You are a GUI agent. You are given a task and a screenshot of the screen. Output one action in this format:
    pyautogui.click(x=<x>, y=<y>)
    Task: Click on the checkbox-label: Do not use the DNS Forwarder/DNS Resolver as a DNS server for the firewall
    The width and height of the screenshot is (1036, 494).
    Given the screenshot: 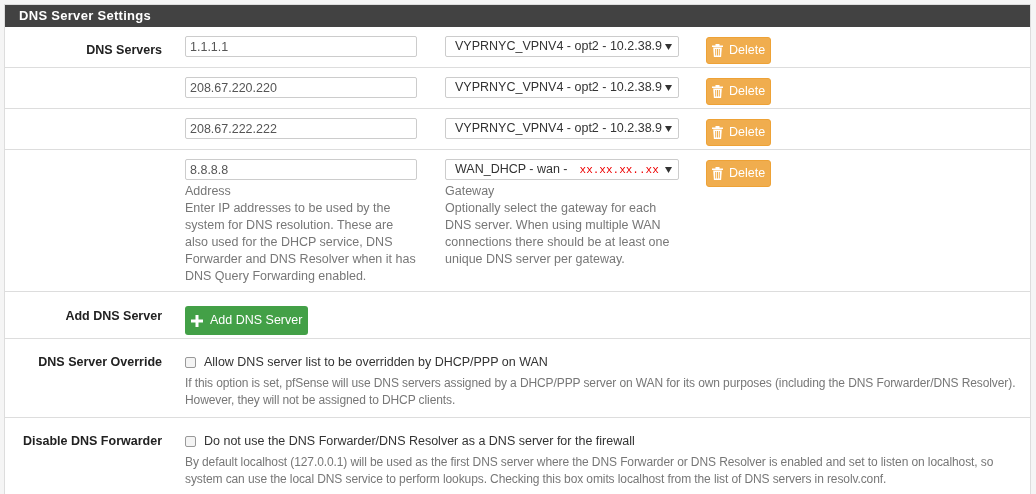 What is the action you would take?
    pyautogui.click(x=419, y=441)
    